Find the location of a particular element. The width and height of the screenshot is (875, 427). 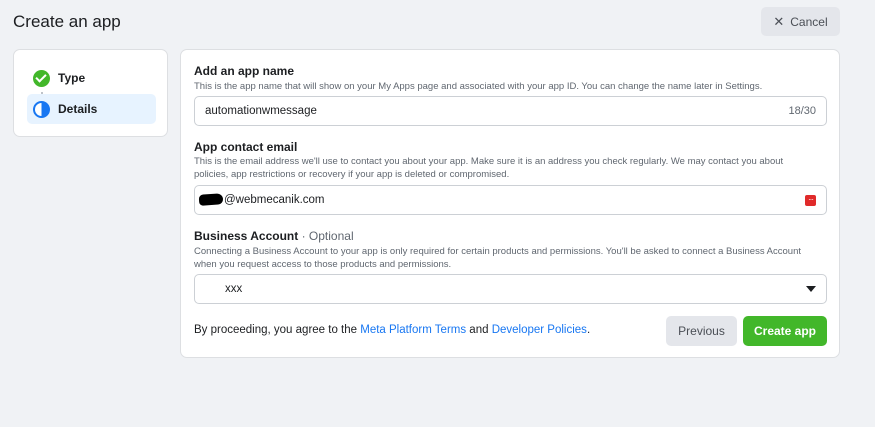

app-name-input: automationwmessage 18/30 is located at coordinates (510, 111).